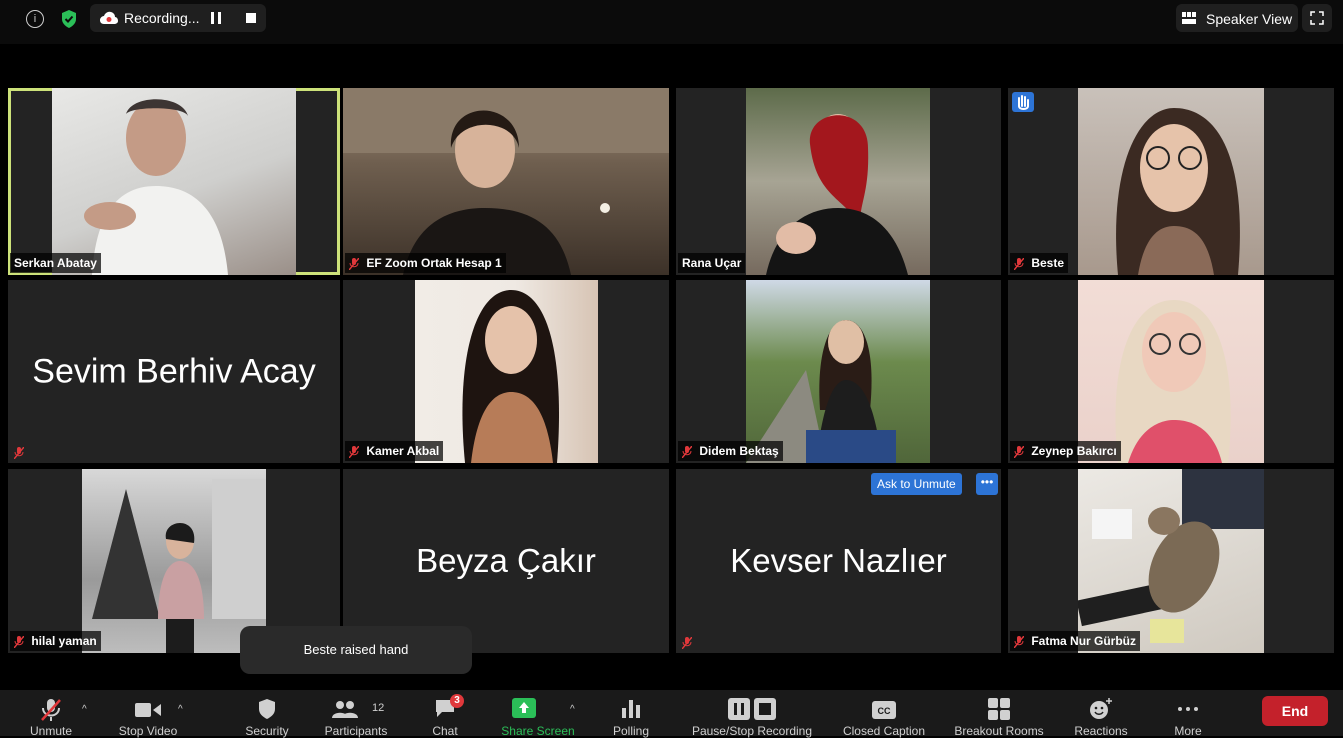  Describe the element at coordinates (1188, 714) in the screenshot. I see `more-button: More` at that location.